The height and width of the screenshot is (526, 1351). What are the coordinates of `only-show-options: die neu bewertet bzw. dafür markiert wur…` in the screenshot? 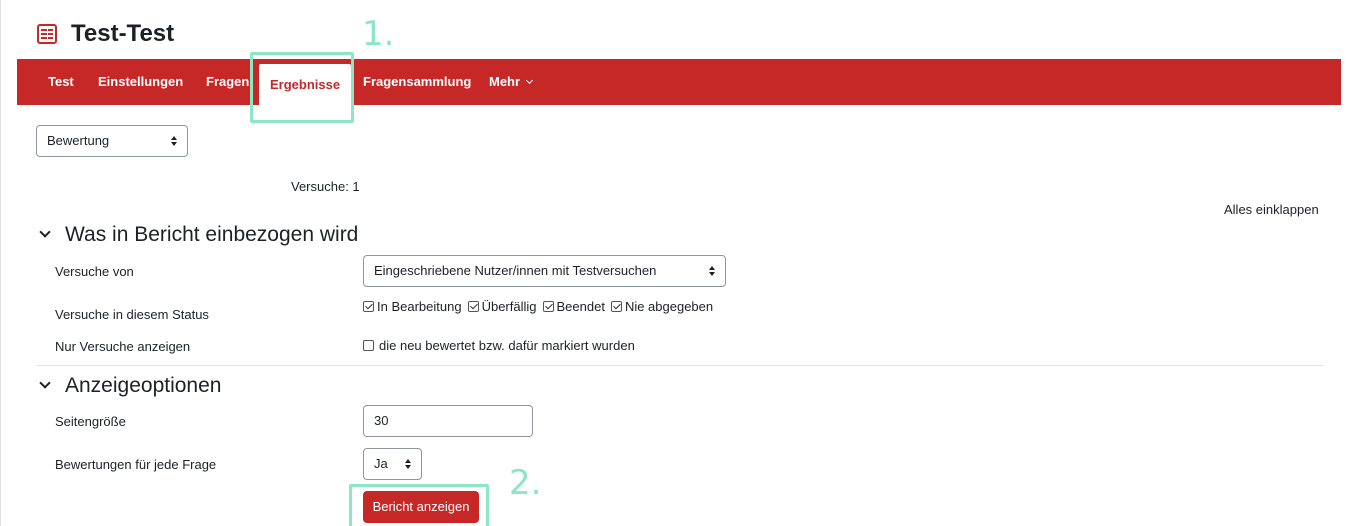 It's located at (502, 345).